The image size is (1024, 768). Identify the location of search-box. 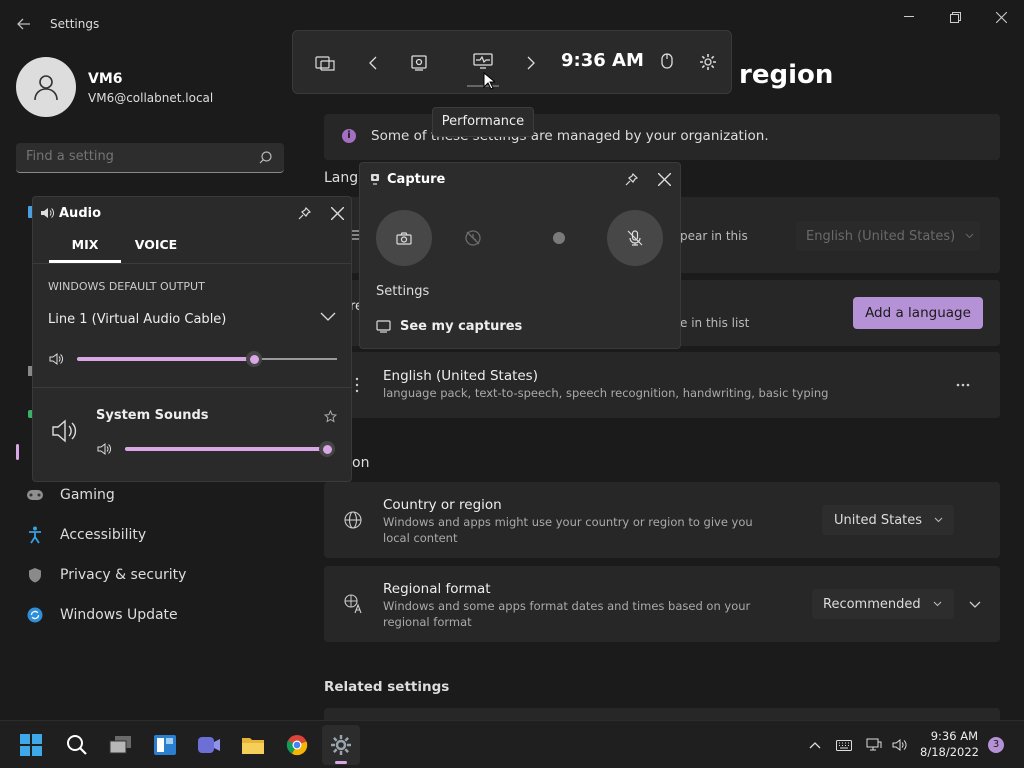
(150, 158).